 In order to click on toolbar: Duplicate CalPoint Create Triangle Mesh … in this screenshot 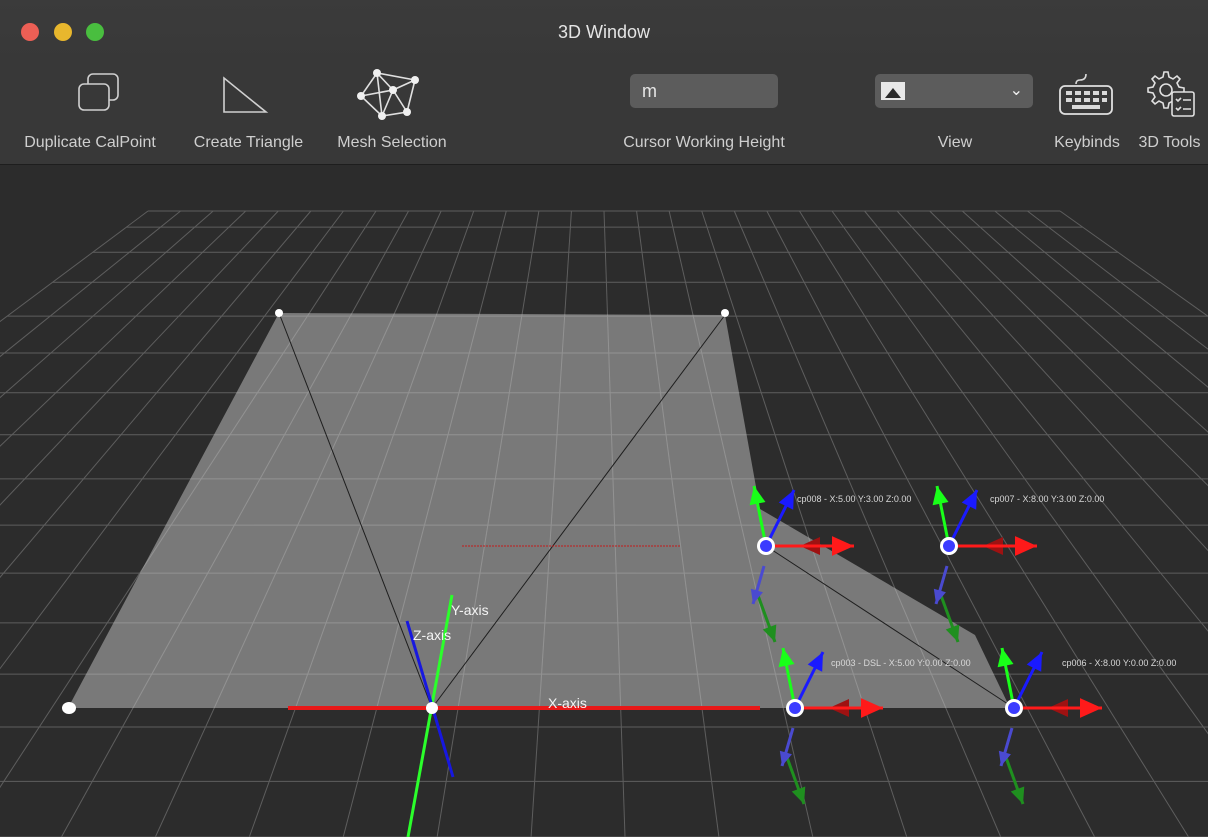, I will do `click(604, 115)`.